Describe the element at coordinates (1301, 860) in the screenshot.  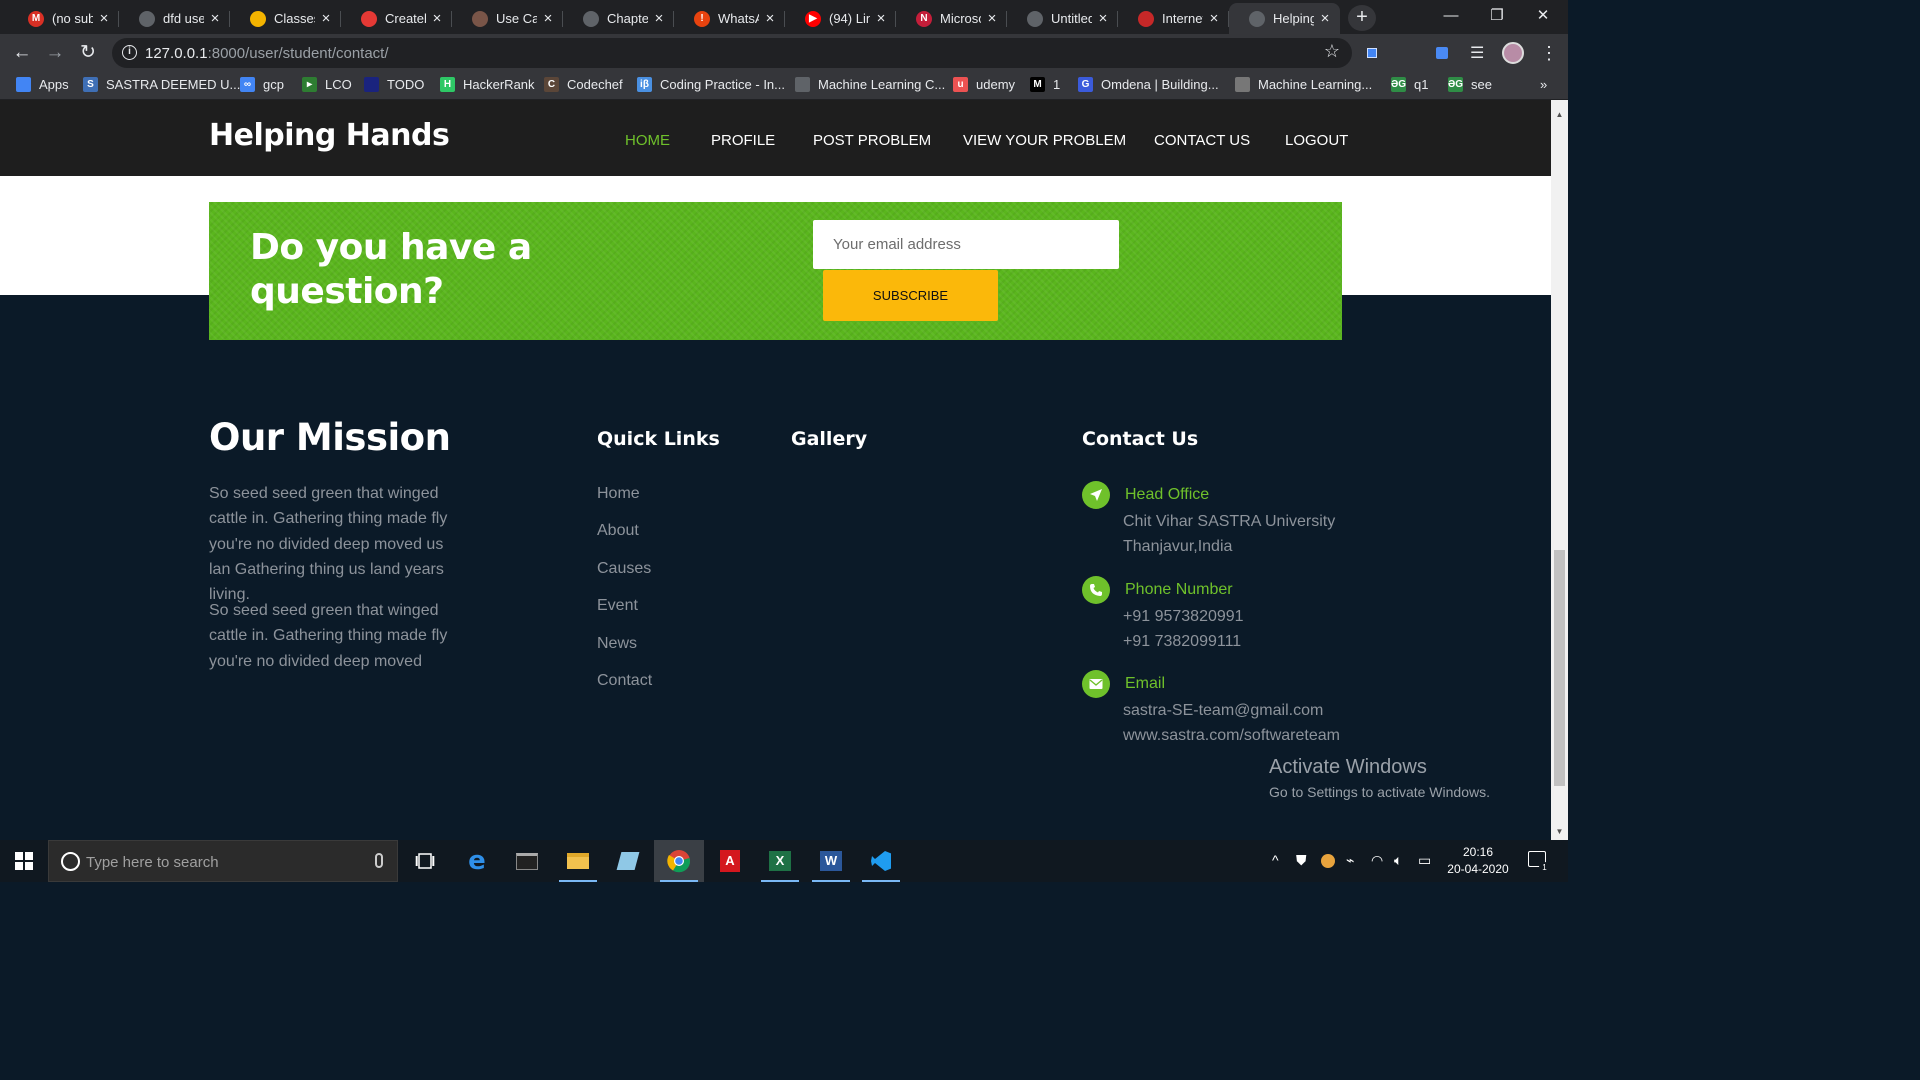
I see `defender-shield-icon: ⛊` at that location.